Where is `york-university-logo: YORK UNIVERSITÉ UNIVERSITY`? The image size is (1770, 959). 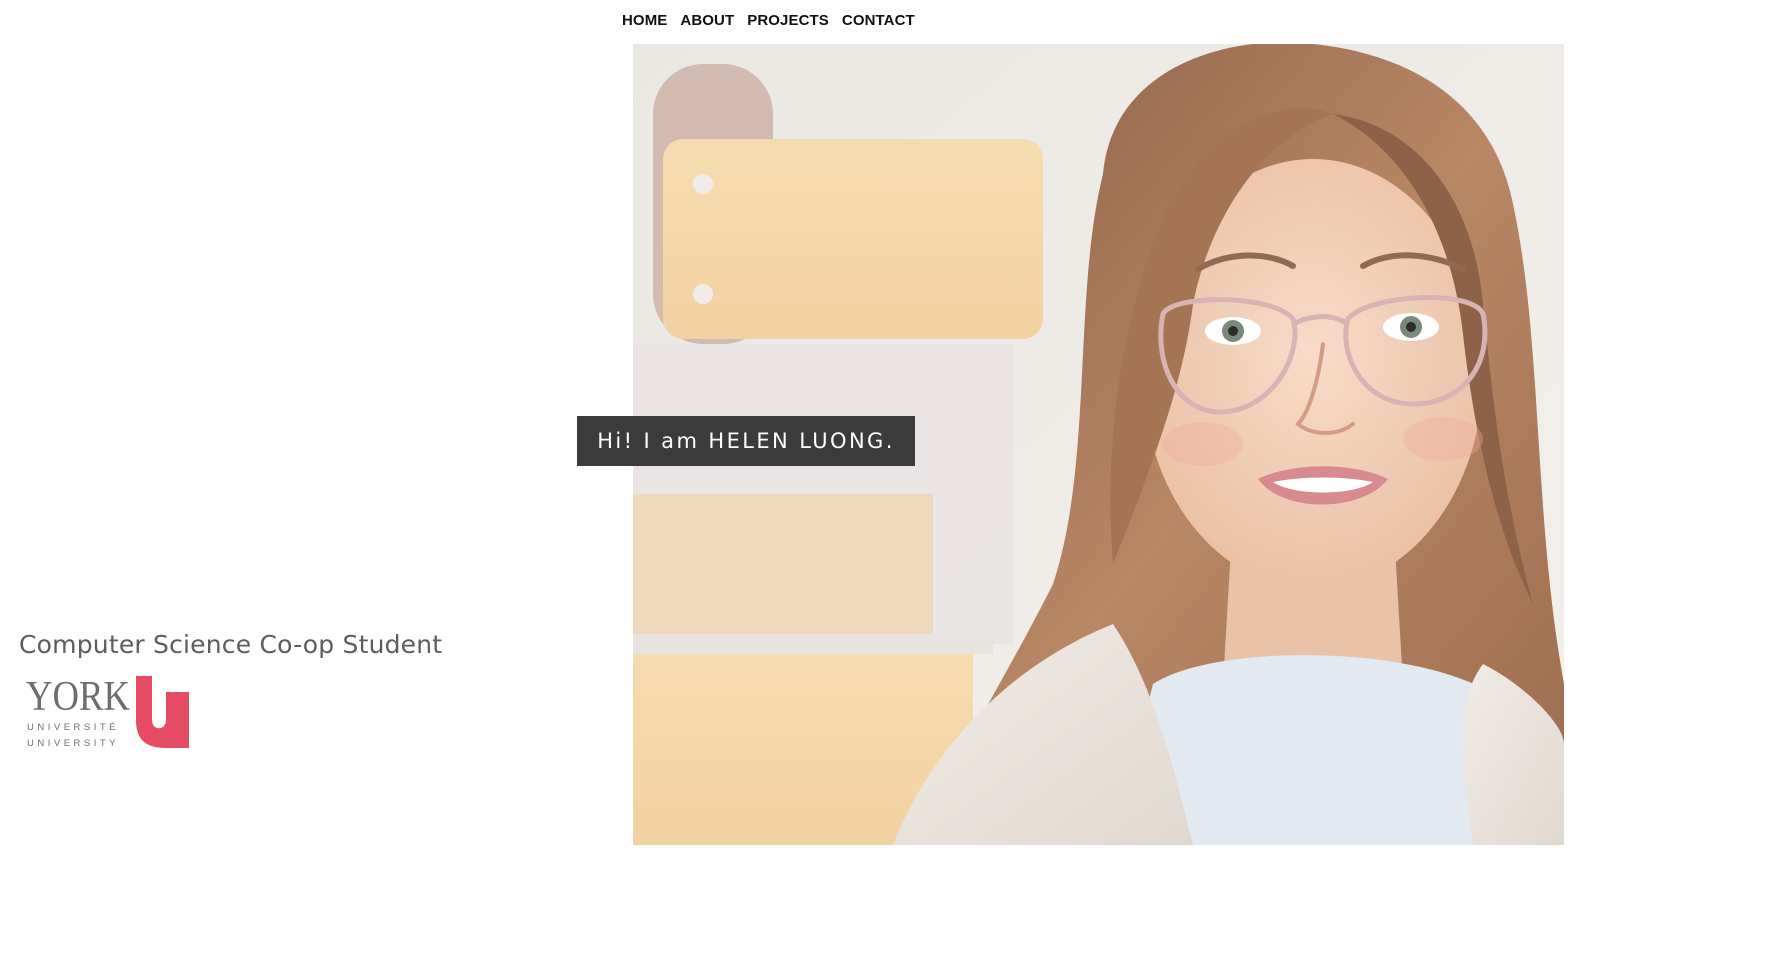 york-university-logo: YORK UNIVERSITÉ UNIVERSITY is located at coordinates (108, 712).